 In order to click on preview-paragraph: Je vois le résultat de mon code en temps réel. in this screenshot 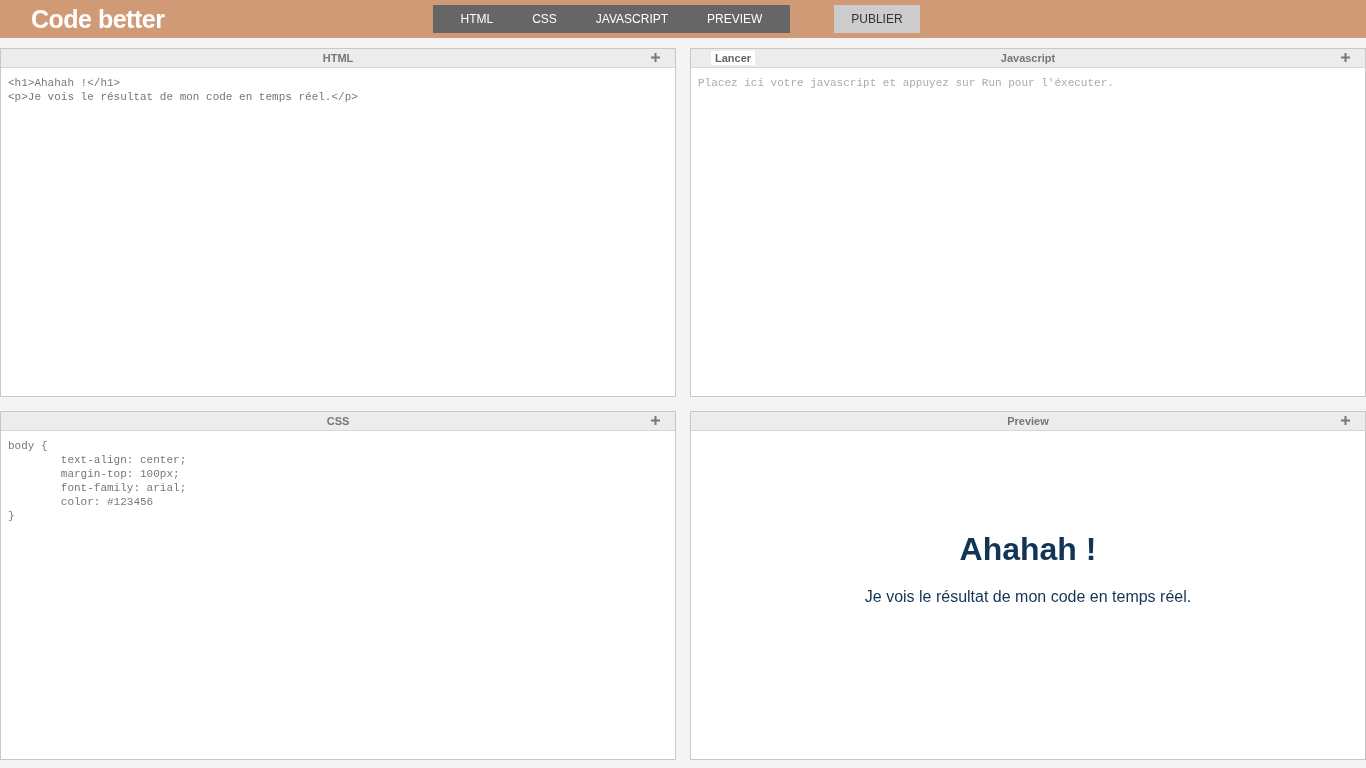, I will do `click(1028, 597)`.